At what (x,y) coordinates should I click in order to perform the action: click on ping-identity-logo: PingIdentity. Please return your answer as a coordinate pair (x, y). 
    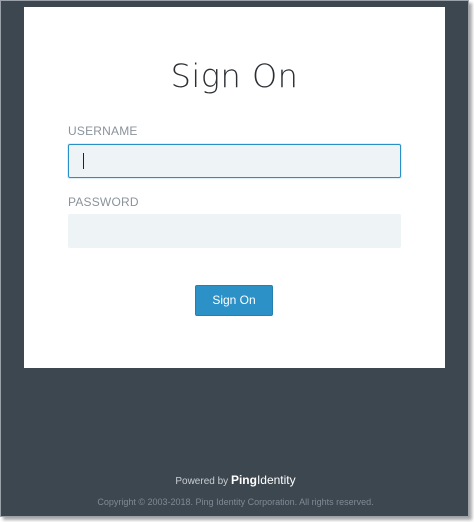
    Looking at the image, I should click on (263, 480).